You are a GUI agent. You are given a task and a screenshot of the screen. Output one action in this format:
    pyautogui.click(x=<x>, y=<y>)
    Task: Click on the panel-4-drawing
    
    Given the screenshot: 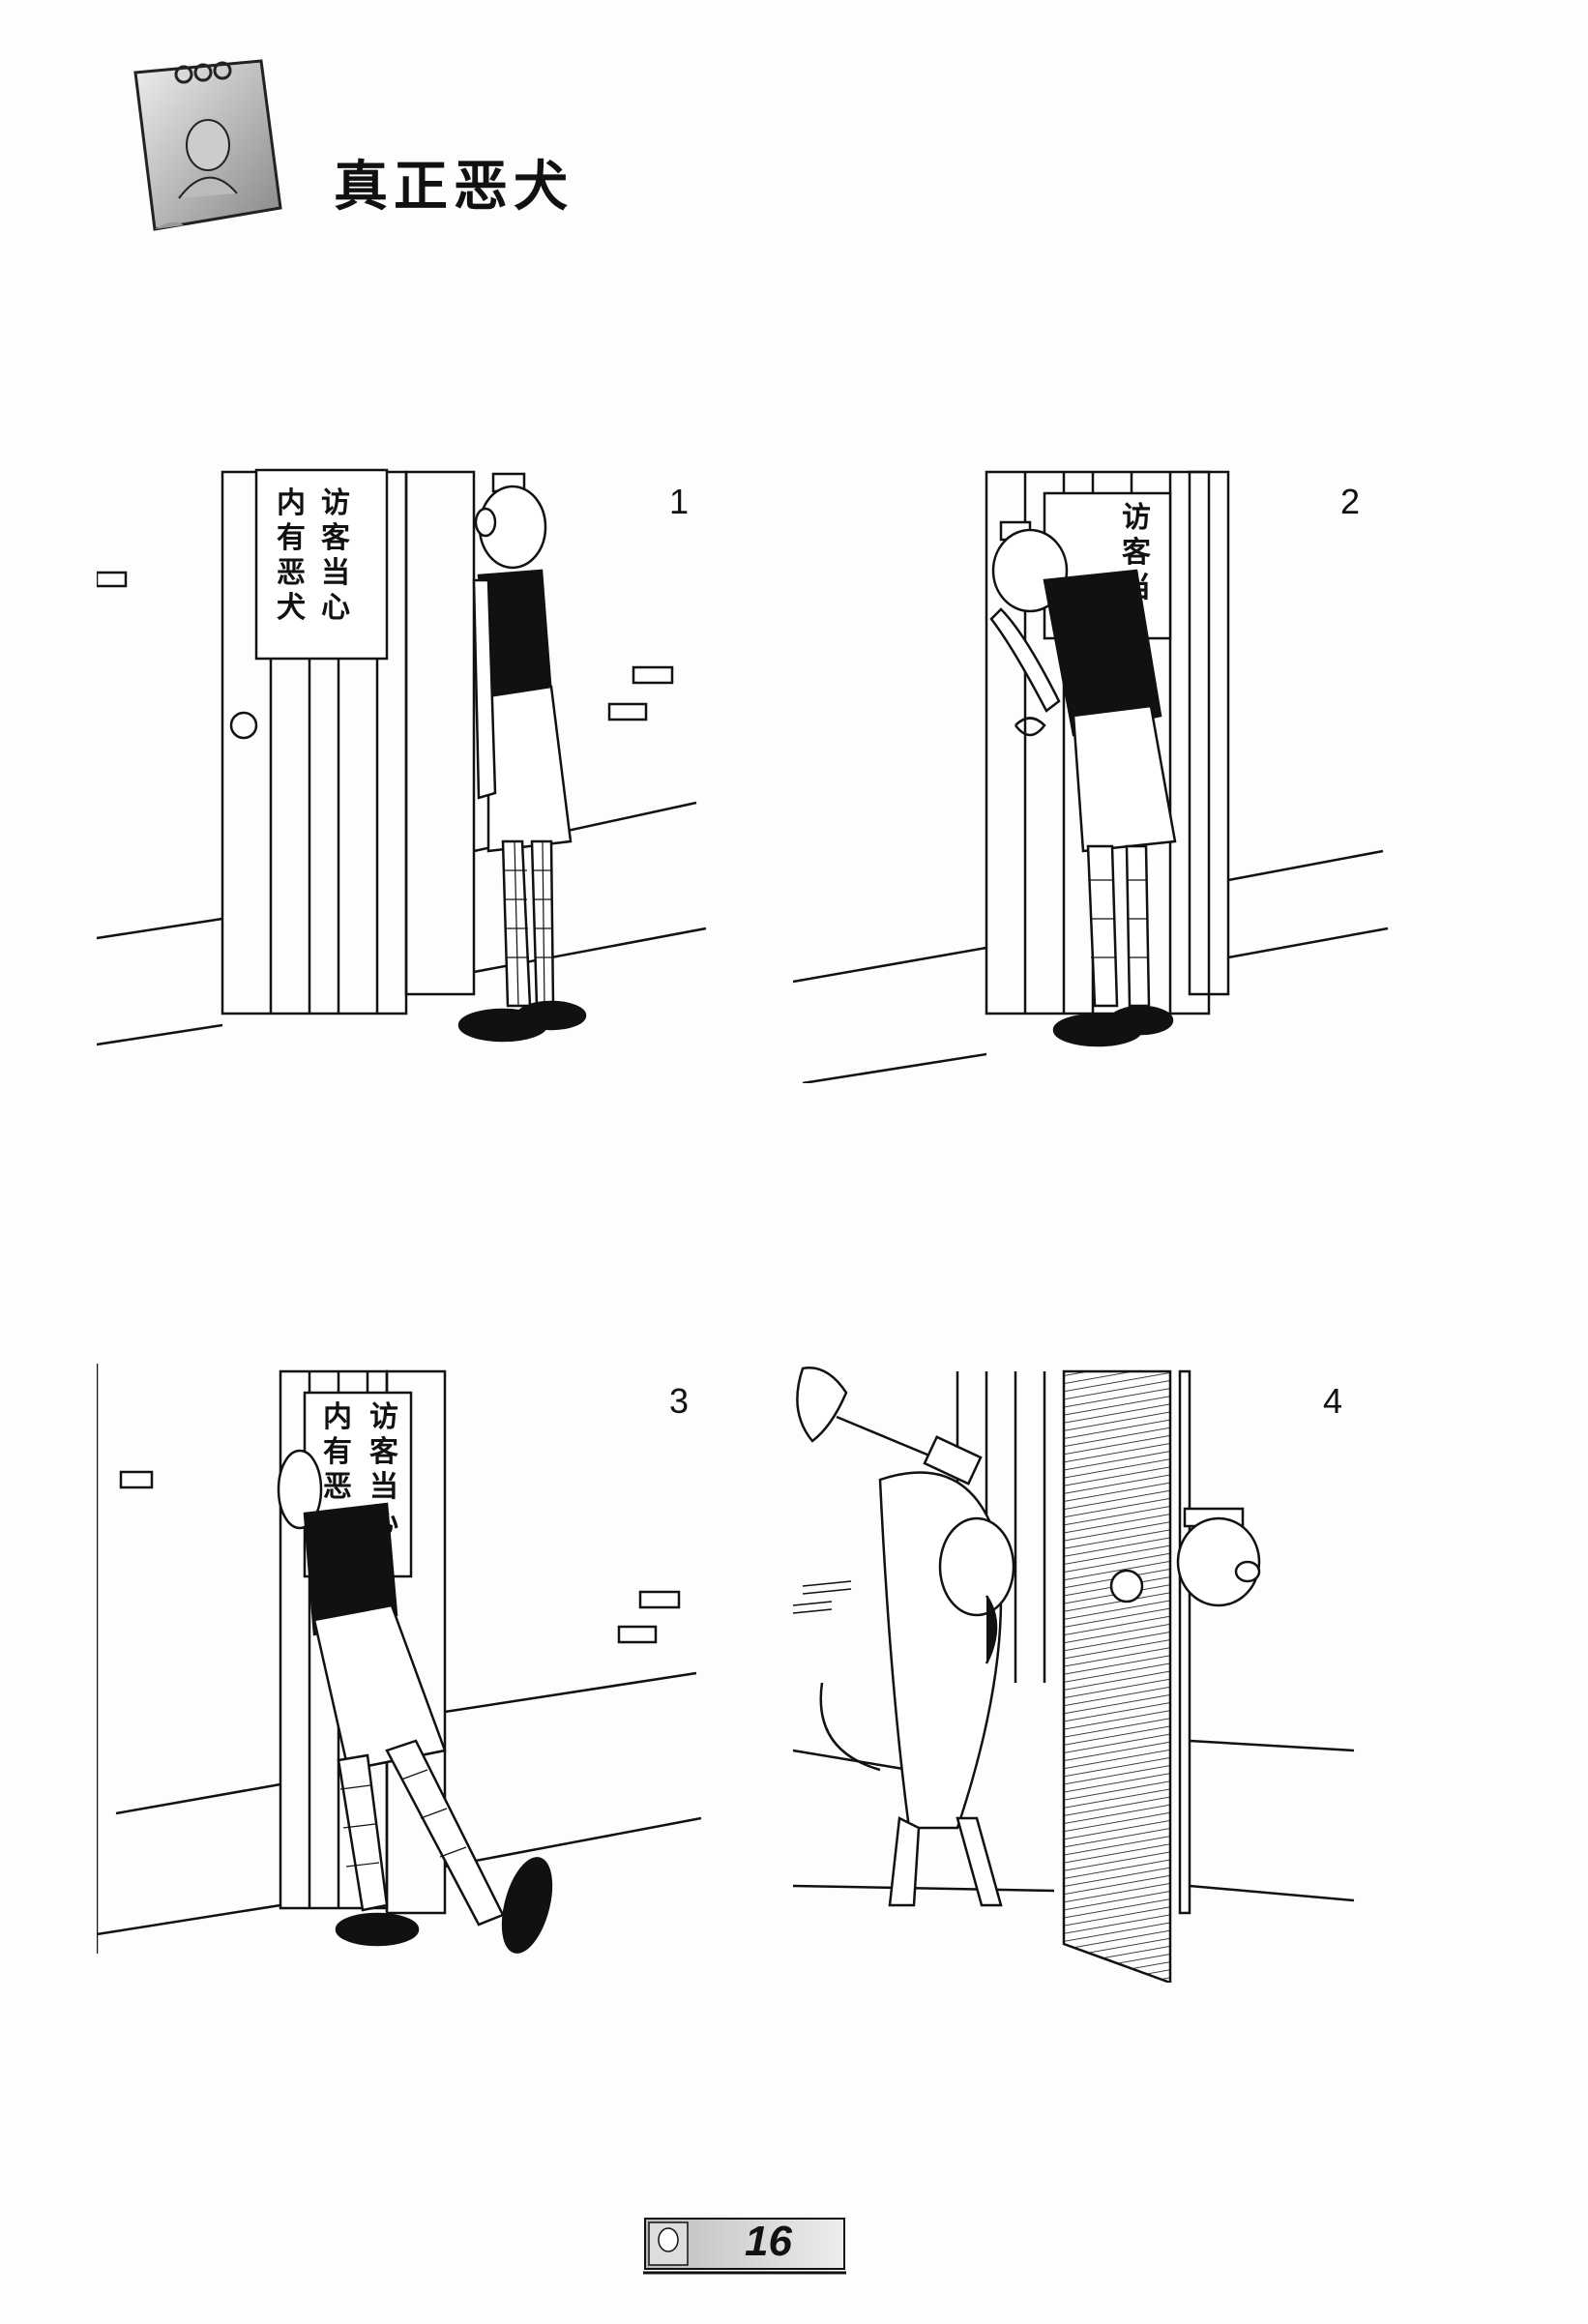 What is the action you would take?
    pyautogui.click(x=1073, y=1675)
    